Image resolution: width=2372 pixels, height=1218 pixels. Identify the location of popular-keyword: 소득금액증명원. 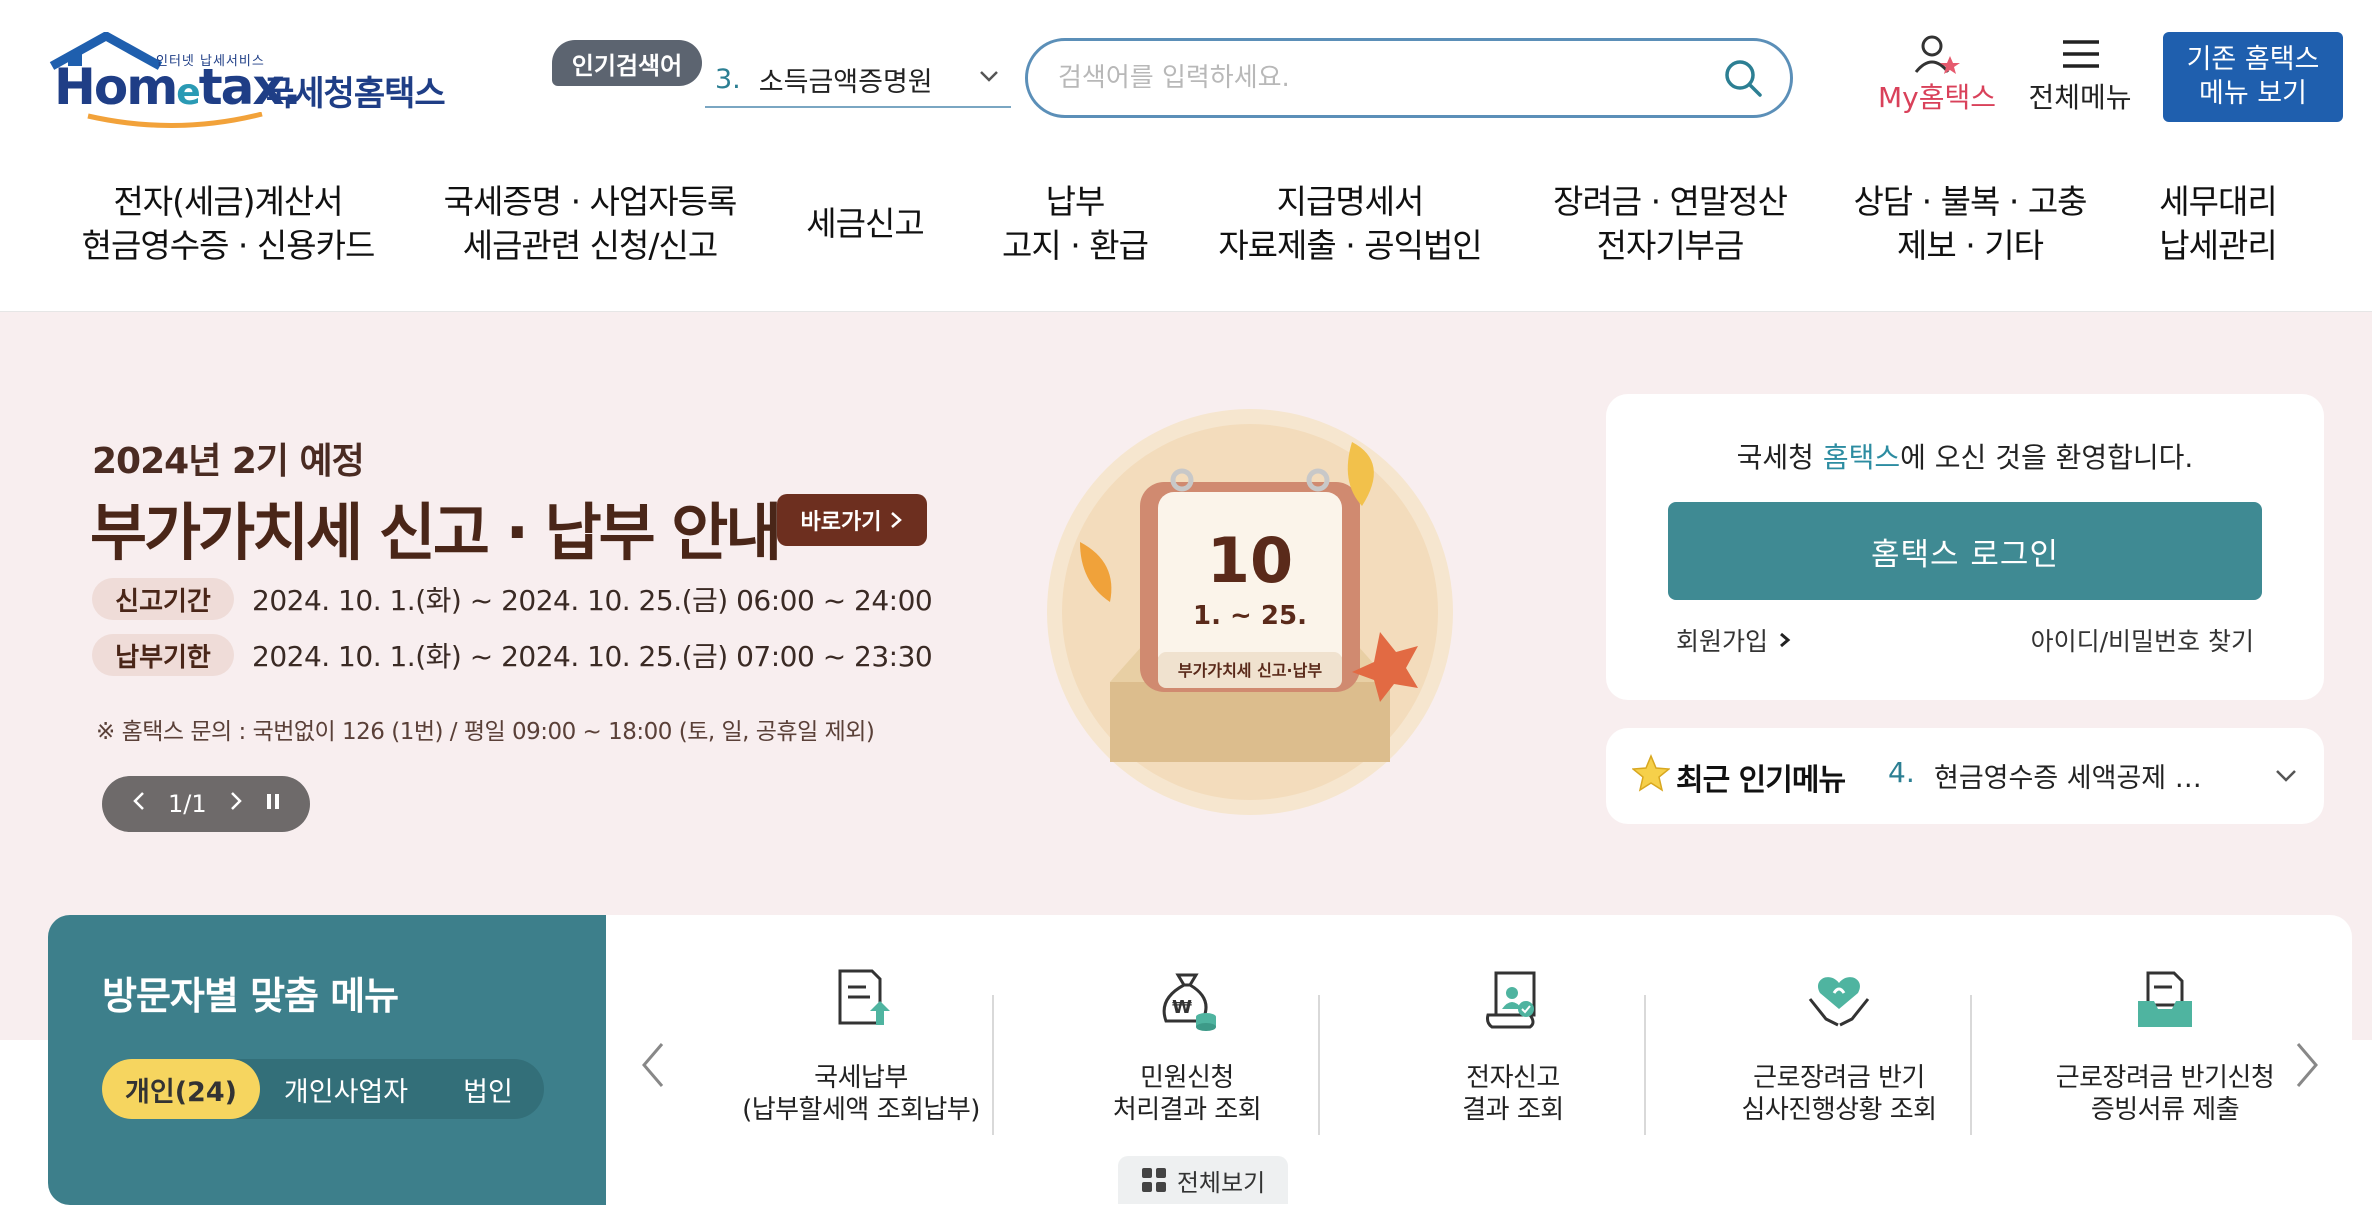
(845, 82).